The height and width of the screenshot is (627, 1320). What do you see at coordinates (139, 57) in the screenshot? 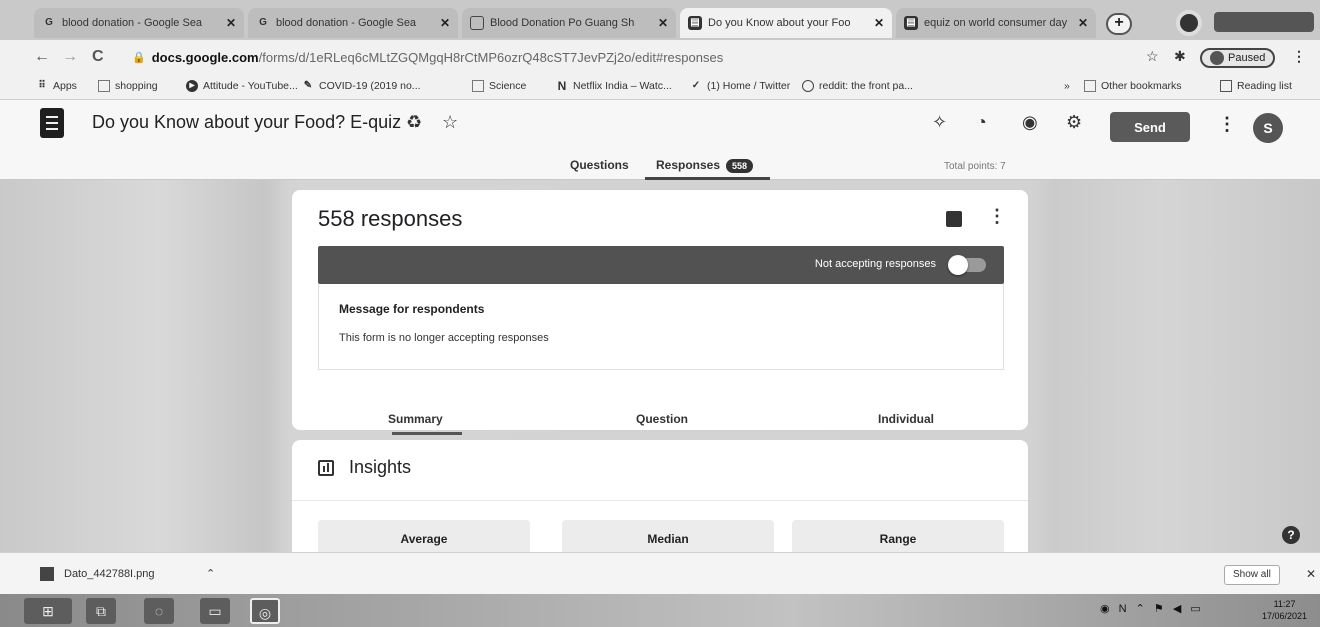
I see `lock-icon: 🔒` at bounding box center [139, 57].